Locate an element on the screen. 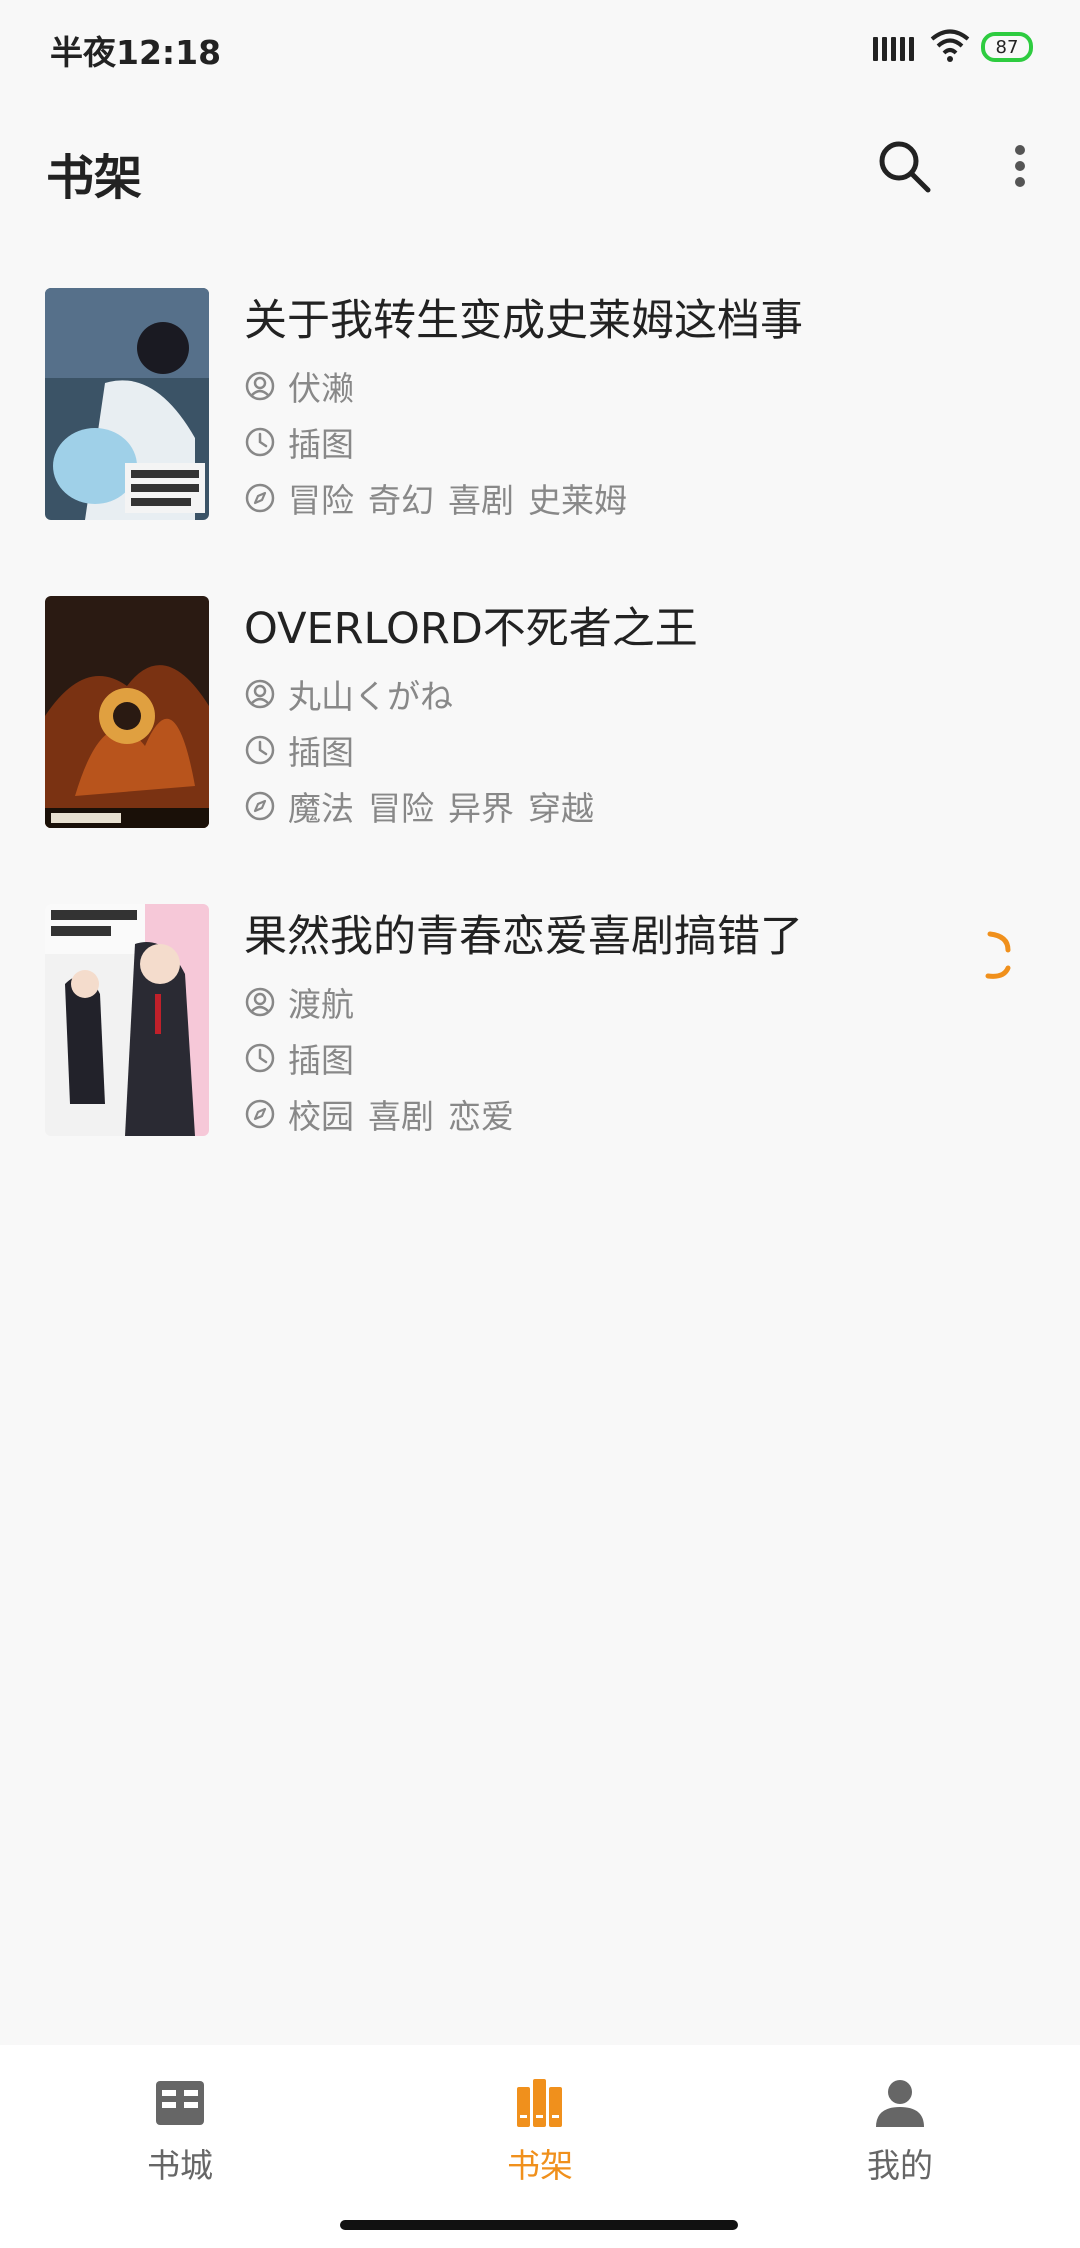 The width and height of the screenshot is (1080, 2248). wifi-icon is located at coordinates (950, 45).